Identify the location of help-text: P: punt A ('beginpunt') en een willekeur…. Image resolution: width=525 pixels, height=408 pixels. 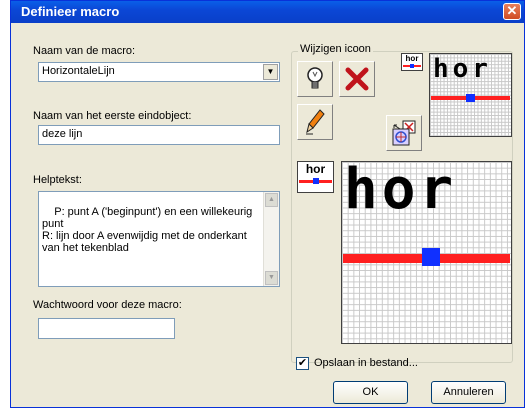
(147, 230).